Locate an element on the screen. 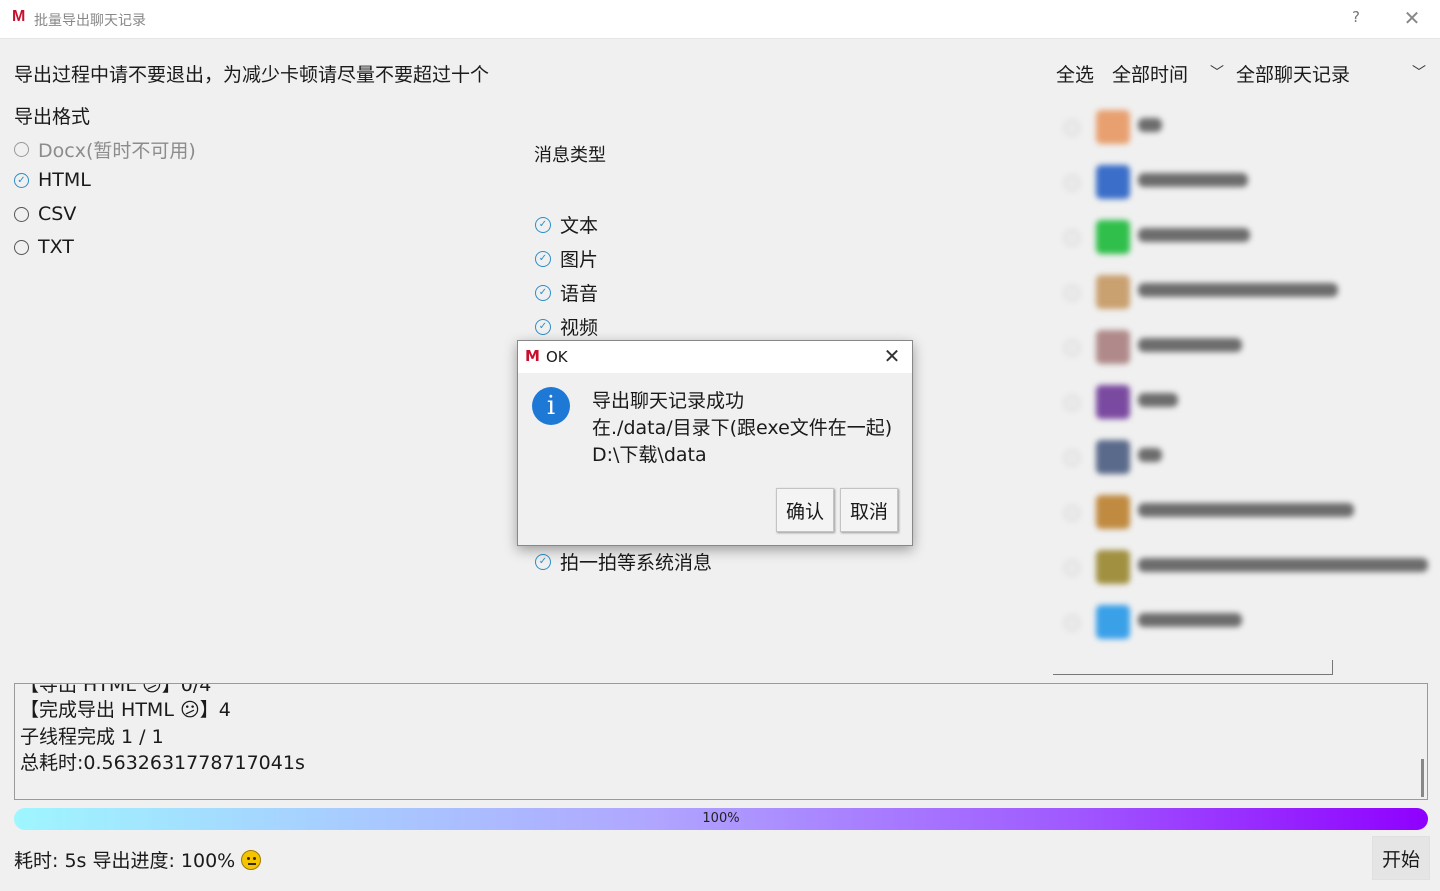 The height and width of the screenshot is (891, 1440). export-notice: 导出过程中请不要退出，为减少卡顿请尽量不要超过十个 is located at coordinates (252, 75).